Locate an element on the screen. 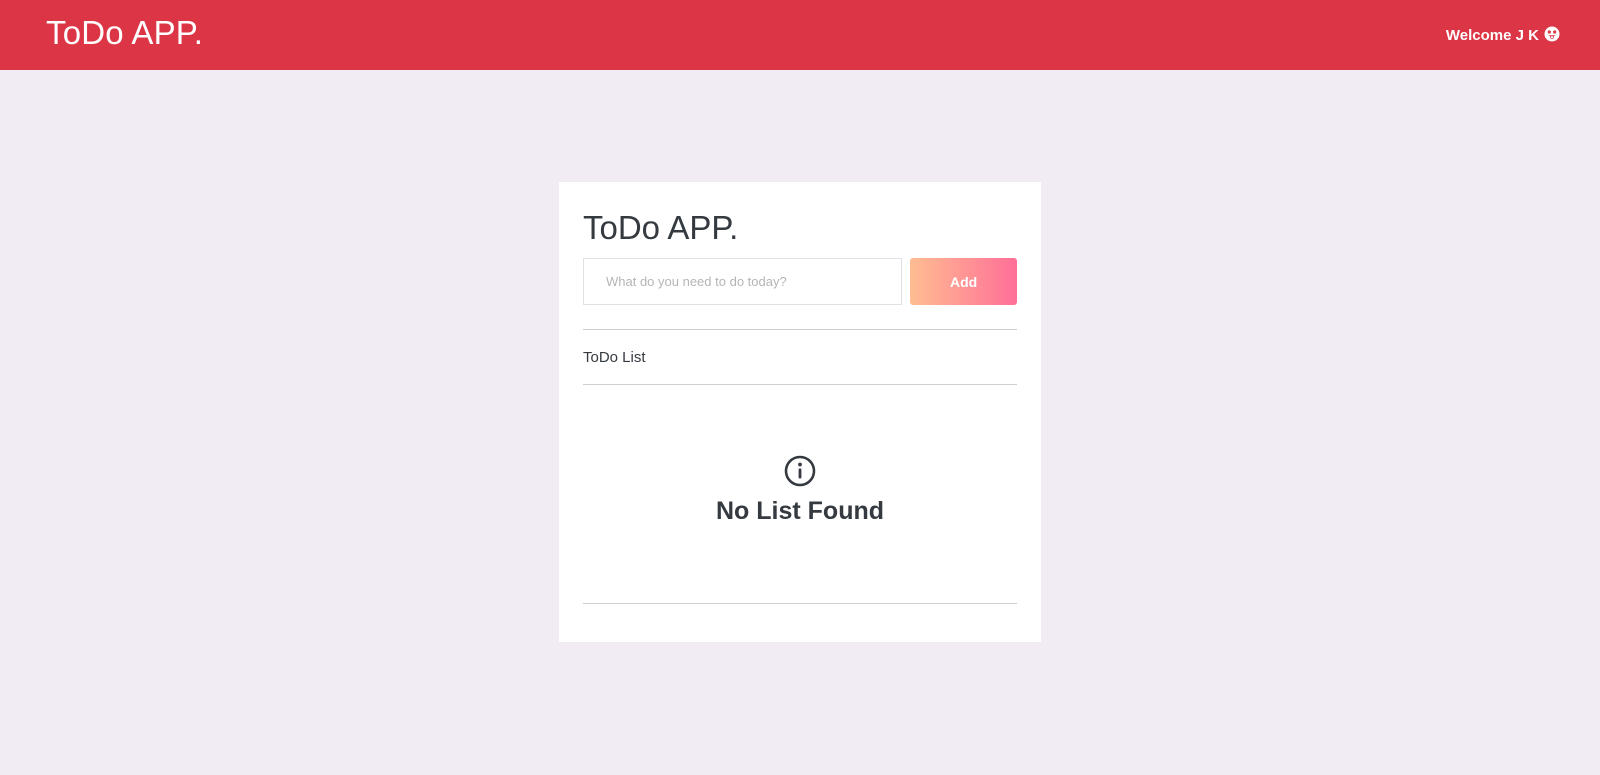 This screenshot has height=775, width=1600. list-heading: ToDo List is located at coordinates (614, 357).